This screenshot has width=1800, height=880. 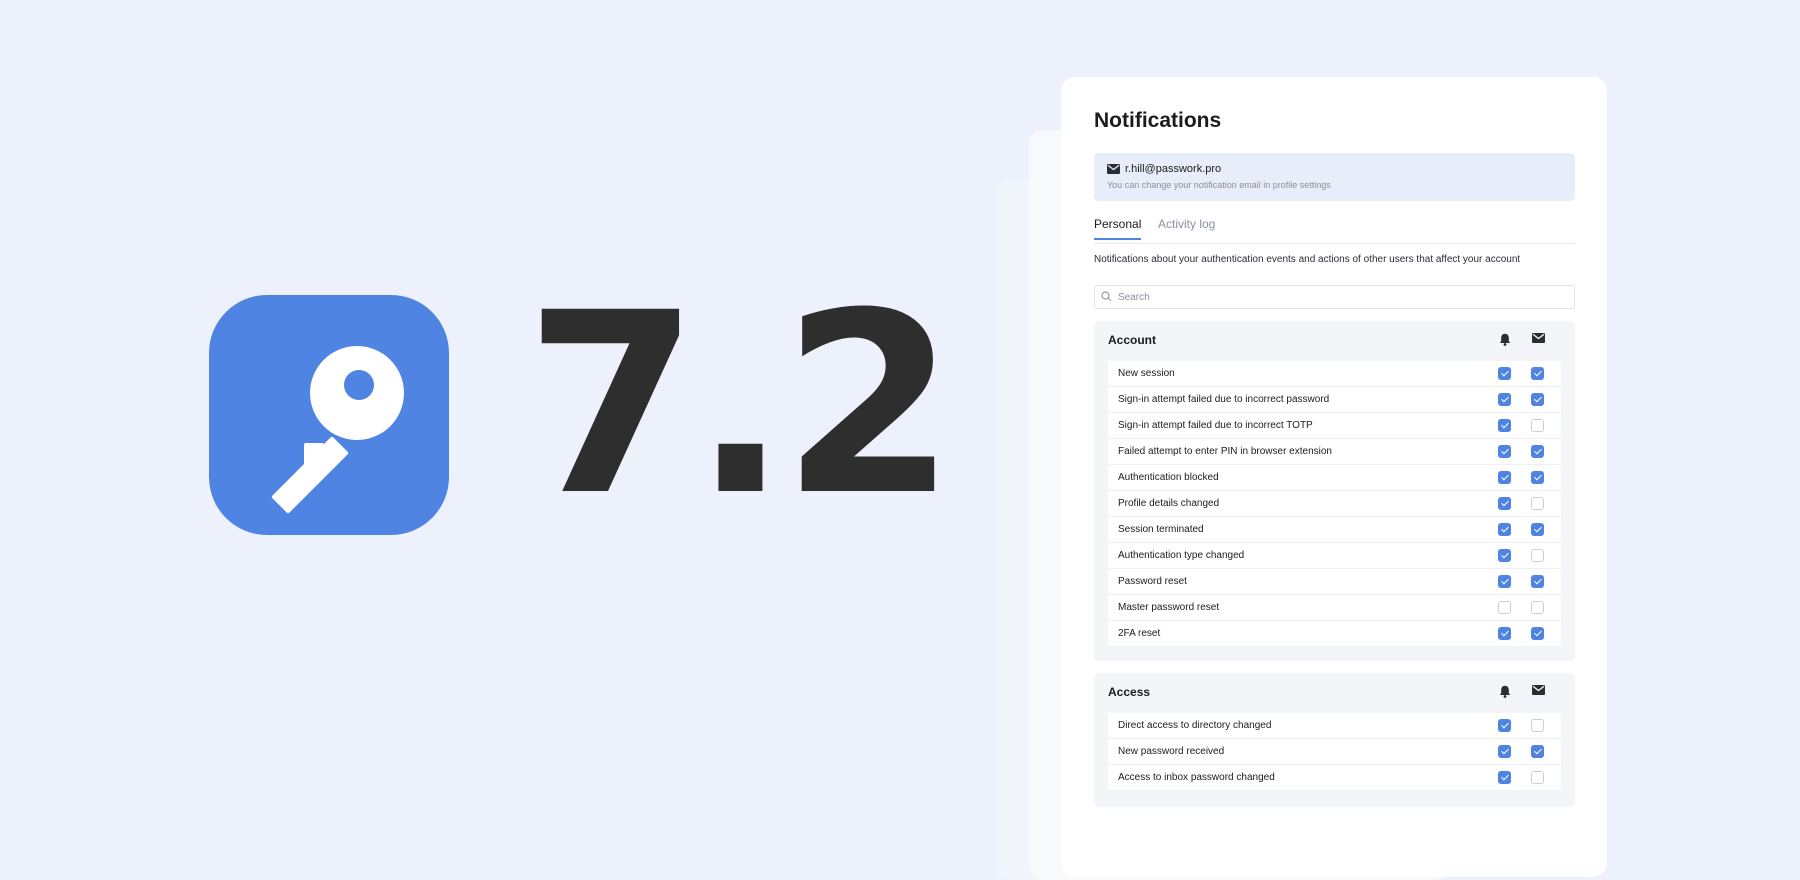 I want to click on group-title: Account, so click(x=1132, y=340).